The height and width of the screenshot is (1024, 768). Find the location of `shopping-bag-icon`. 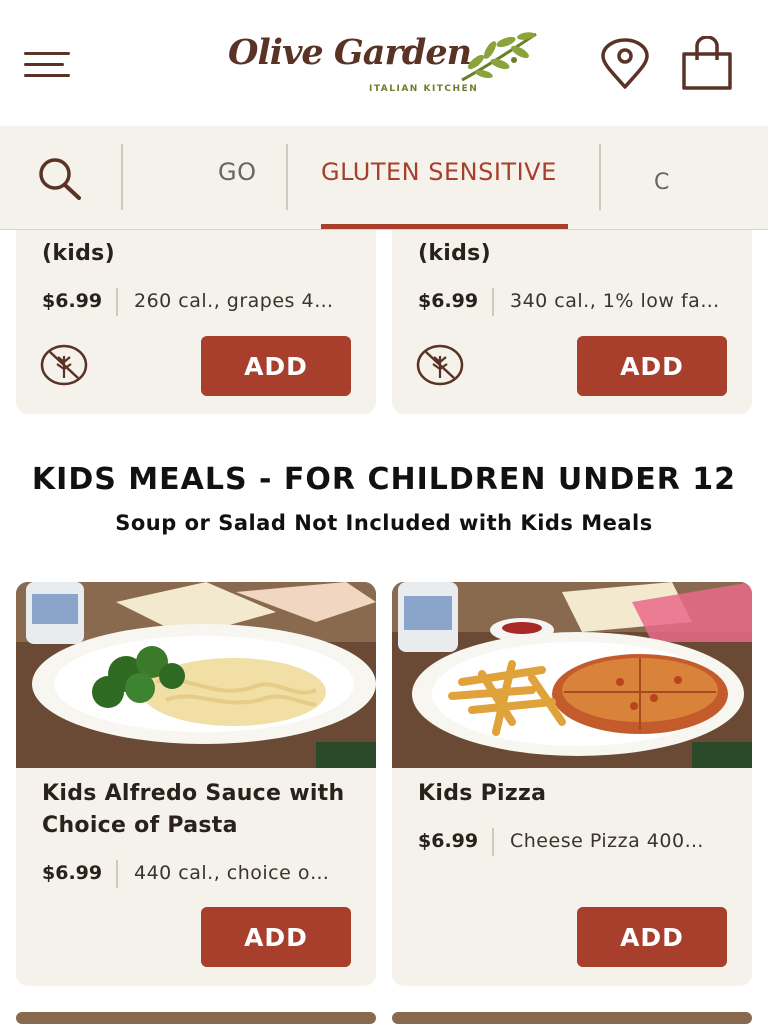

shopping-bag-icon is located at coordinates (707, 64).